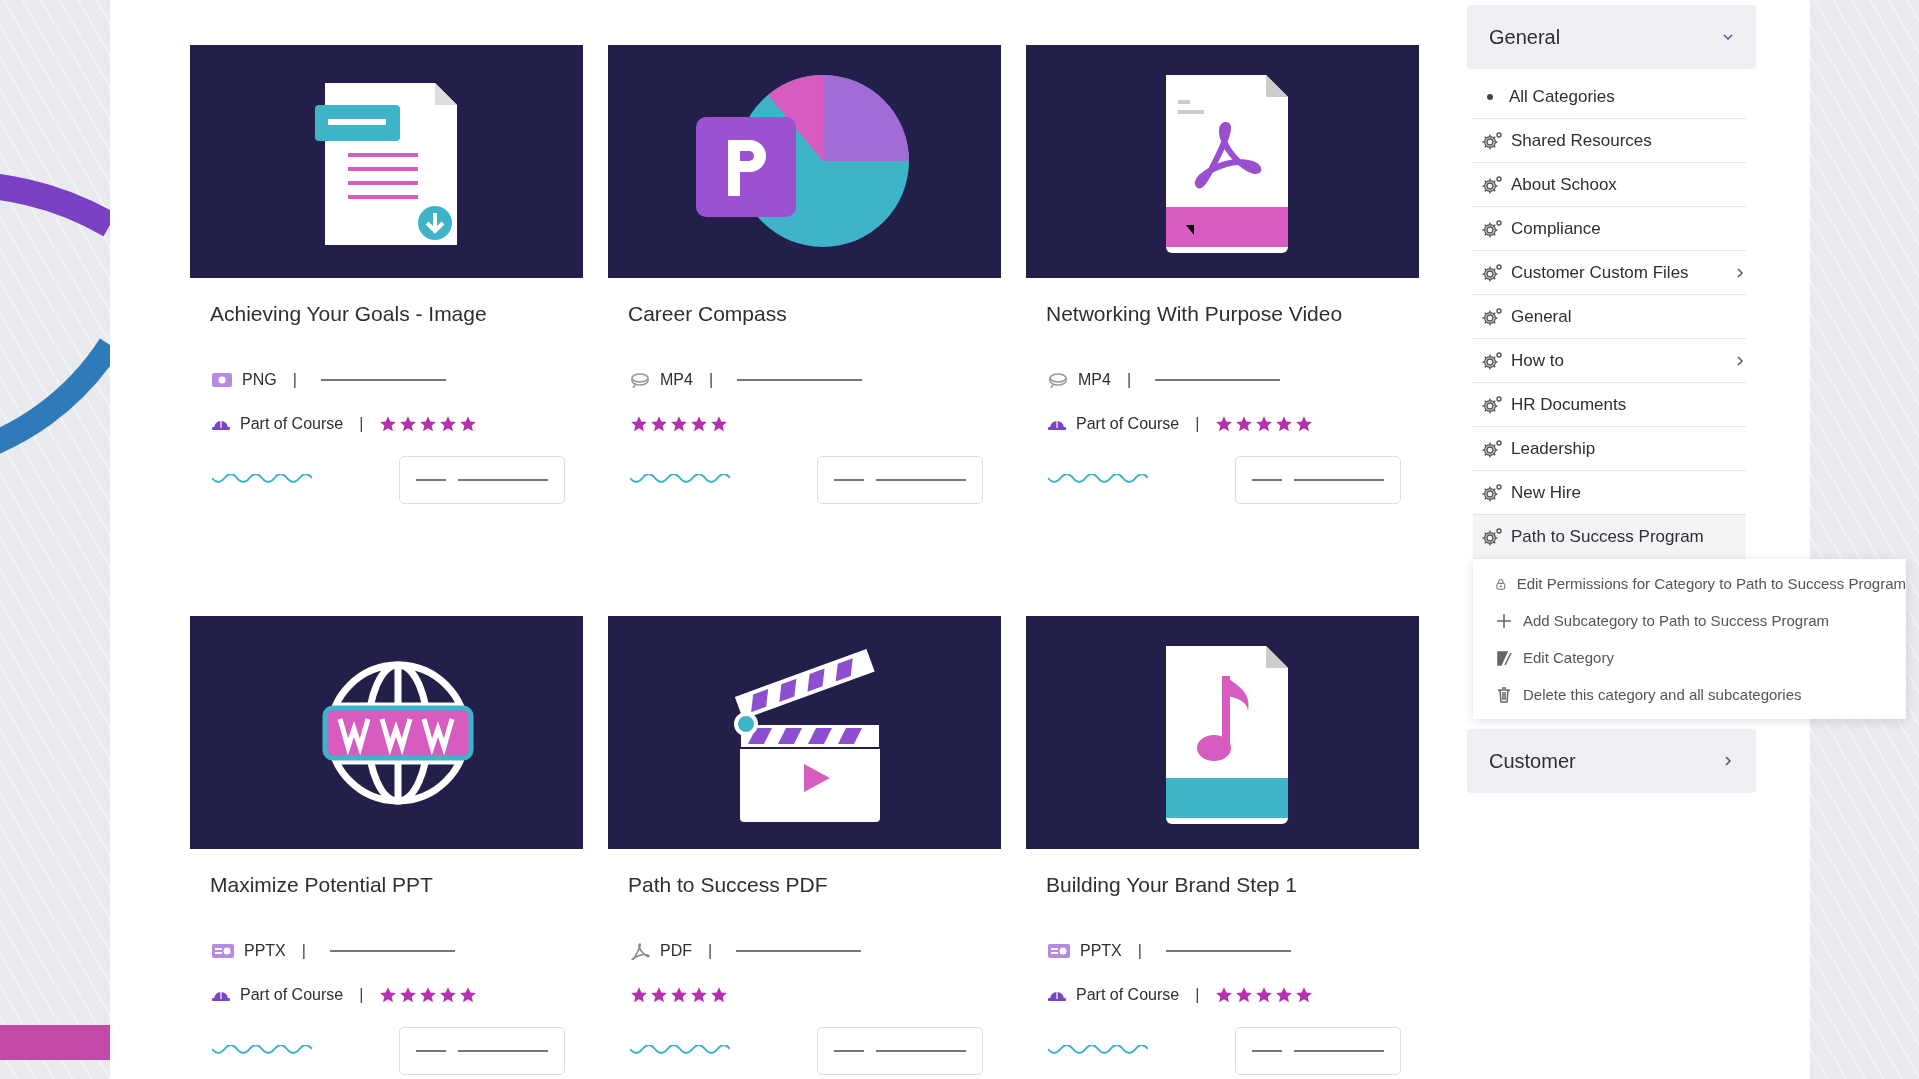 This screenshot has width=1919, height=1079. I want to click on image-icon, so click(222, 380).